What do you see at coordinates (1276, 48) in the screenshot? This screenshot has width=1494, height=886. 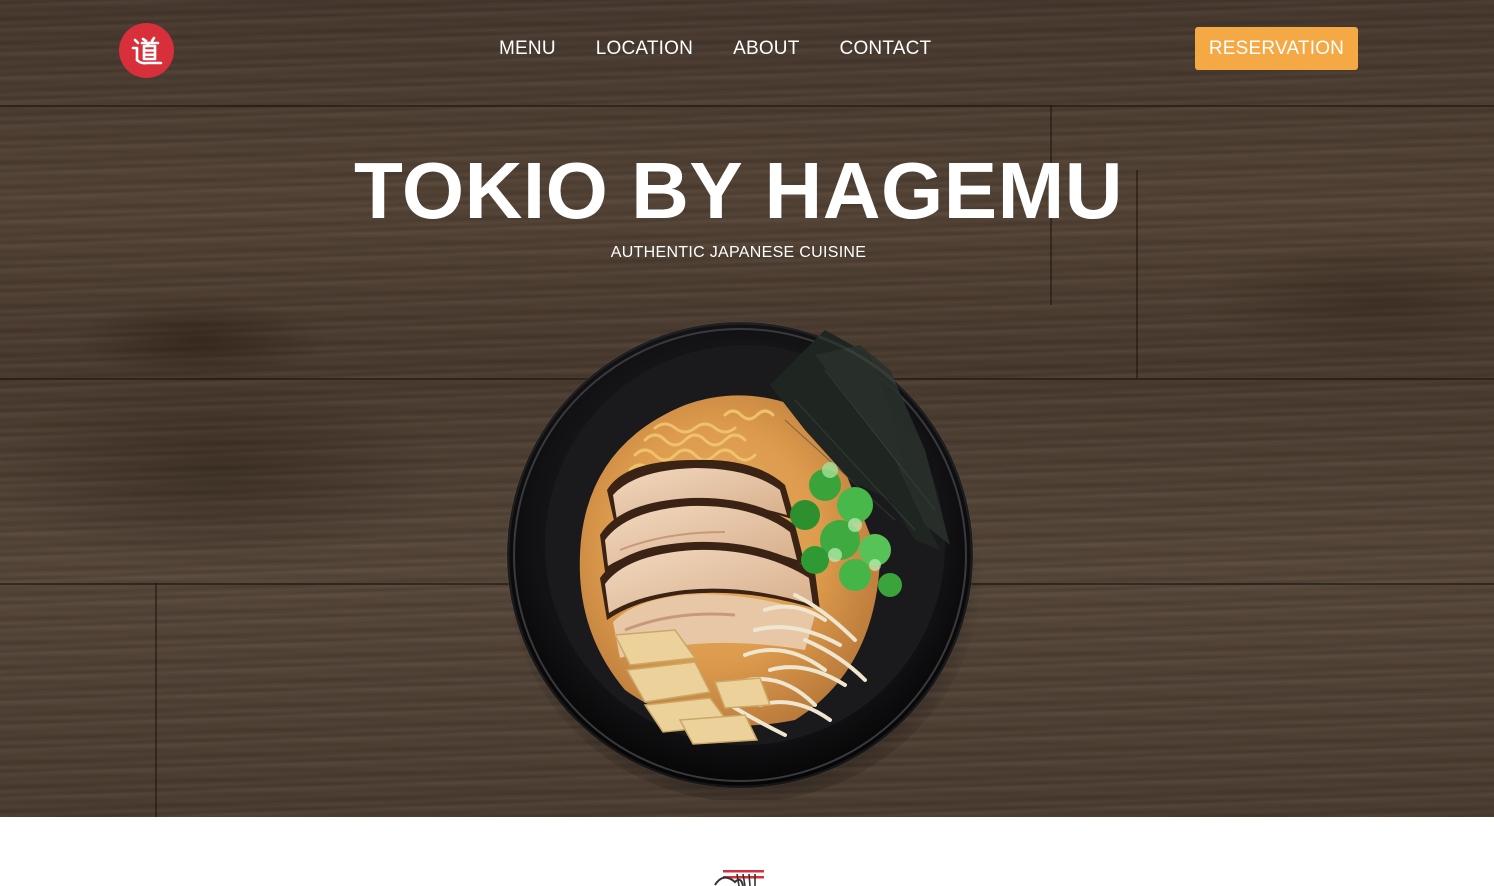 I see `reservation-button: RESERVATION` at bounding box center [1276, 48].